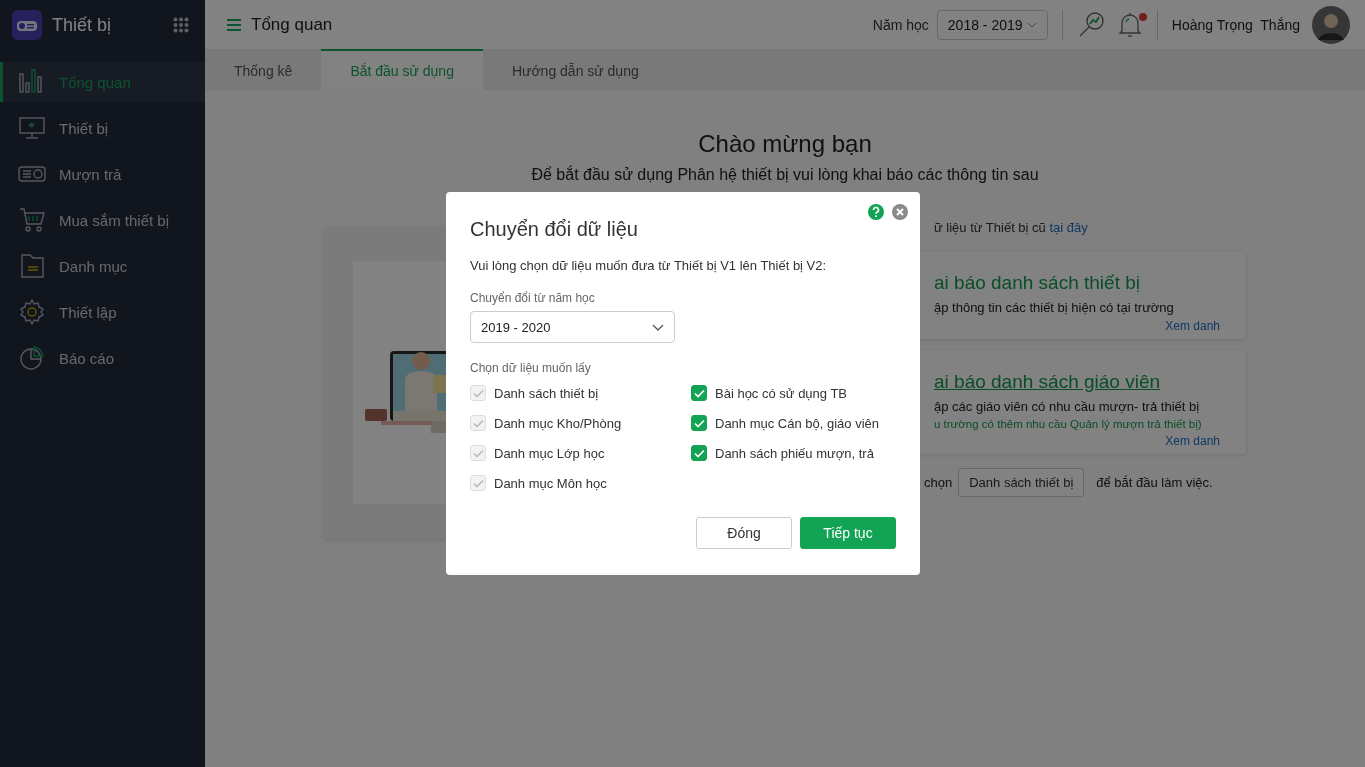 The height and width of the screenshot is (767, 1365). I want to click on page-title: Tổng quan, so click(292, 24).